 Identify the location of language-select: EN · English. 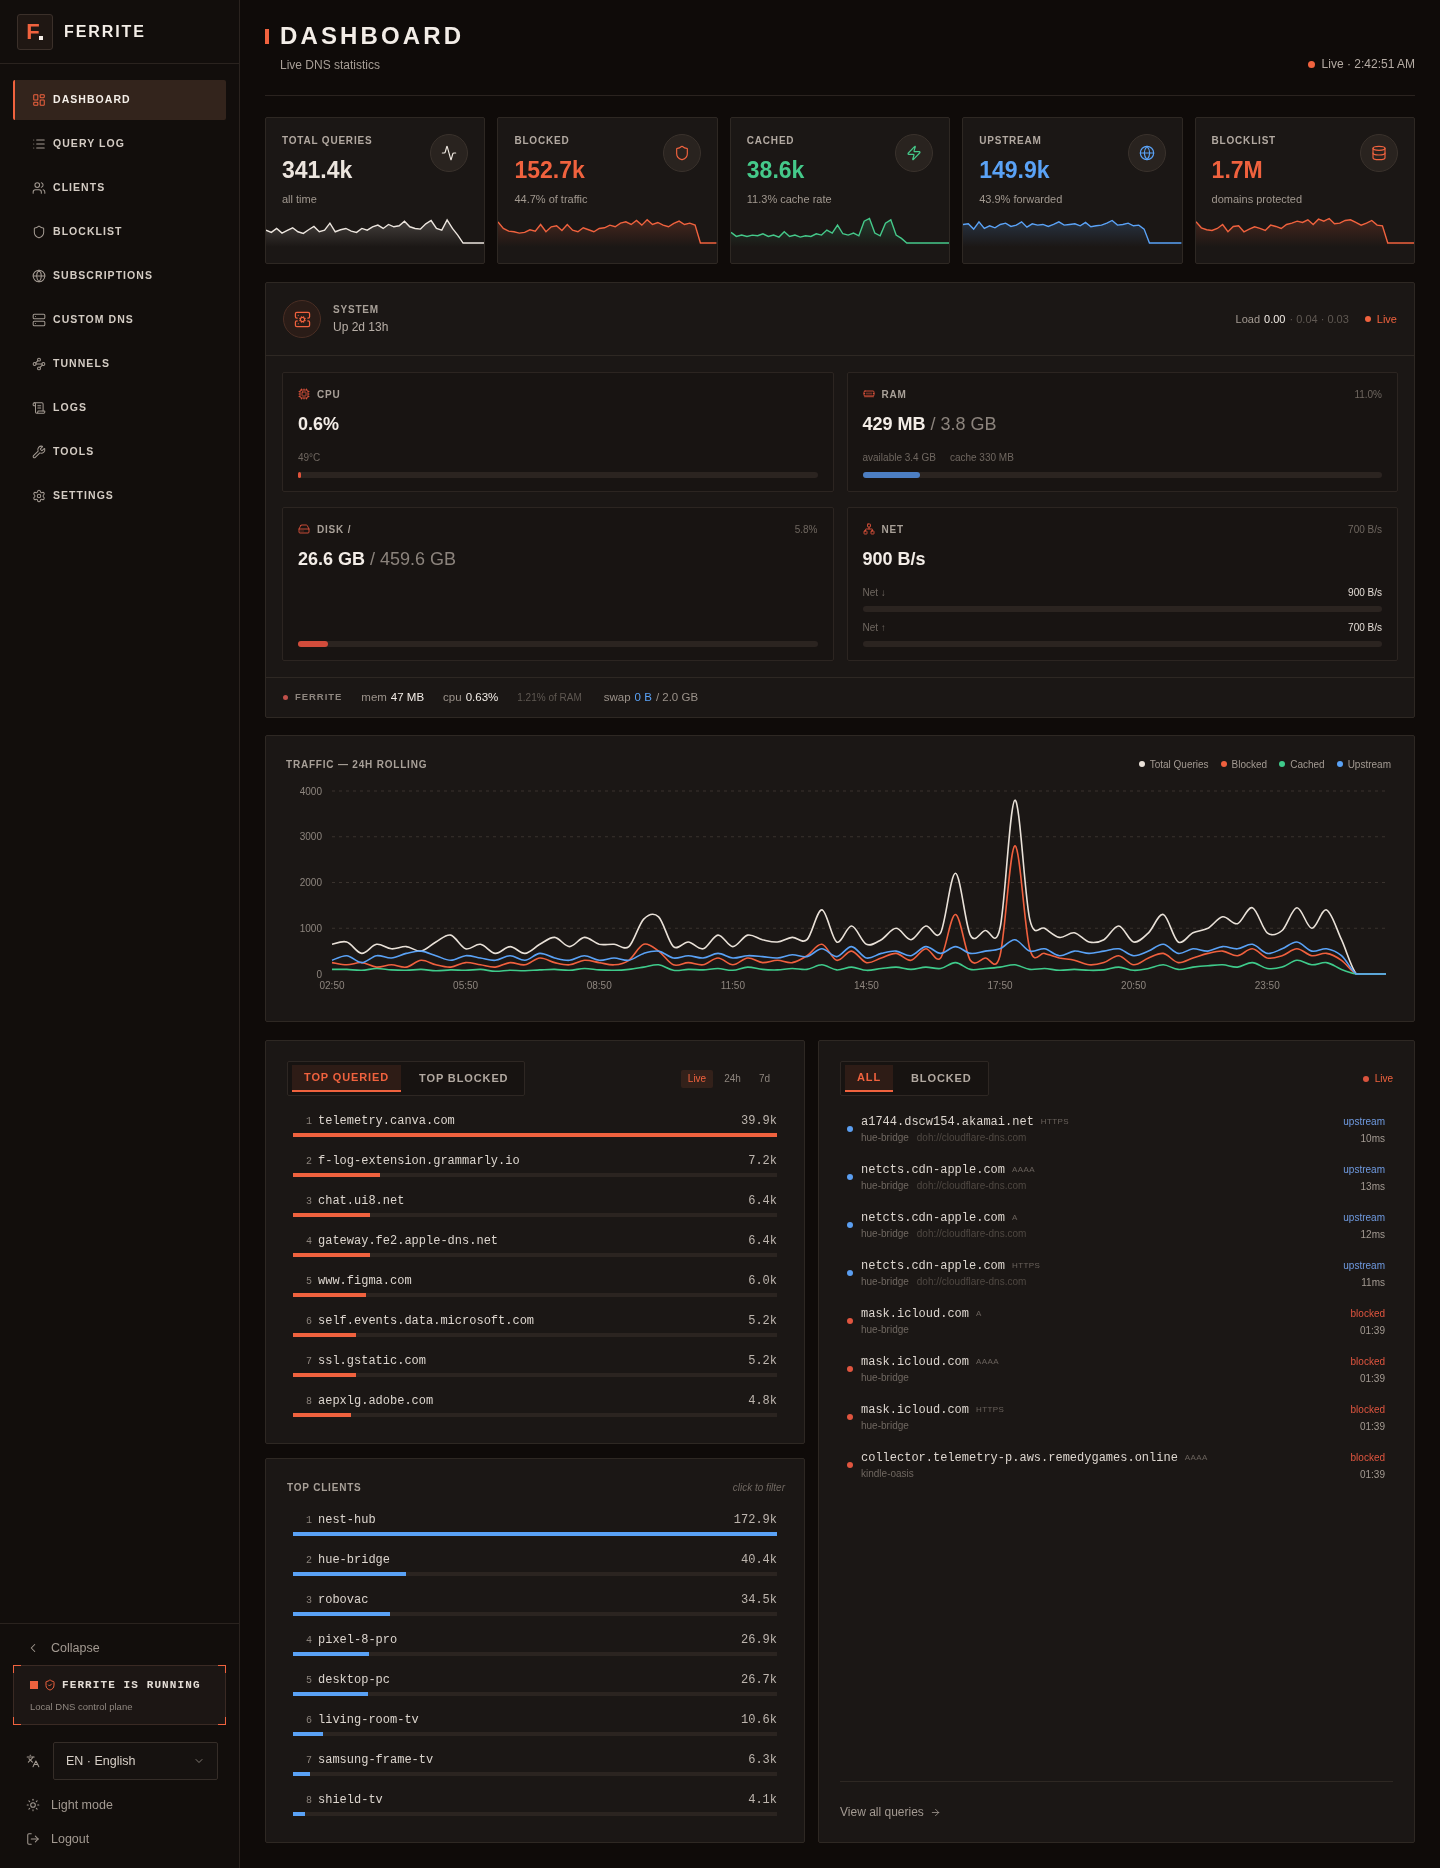
(135, 1761).